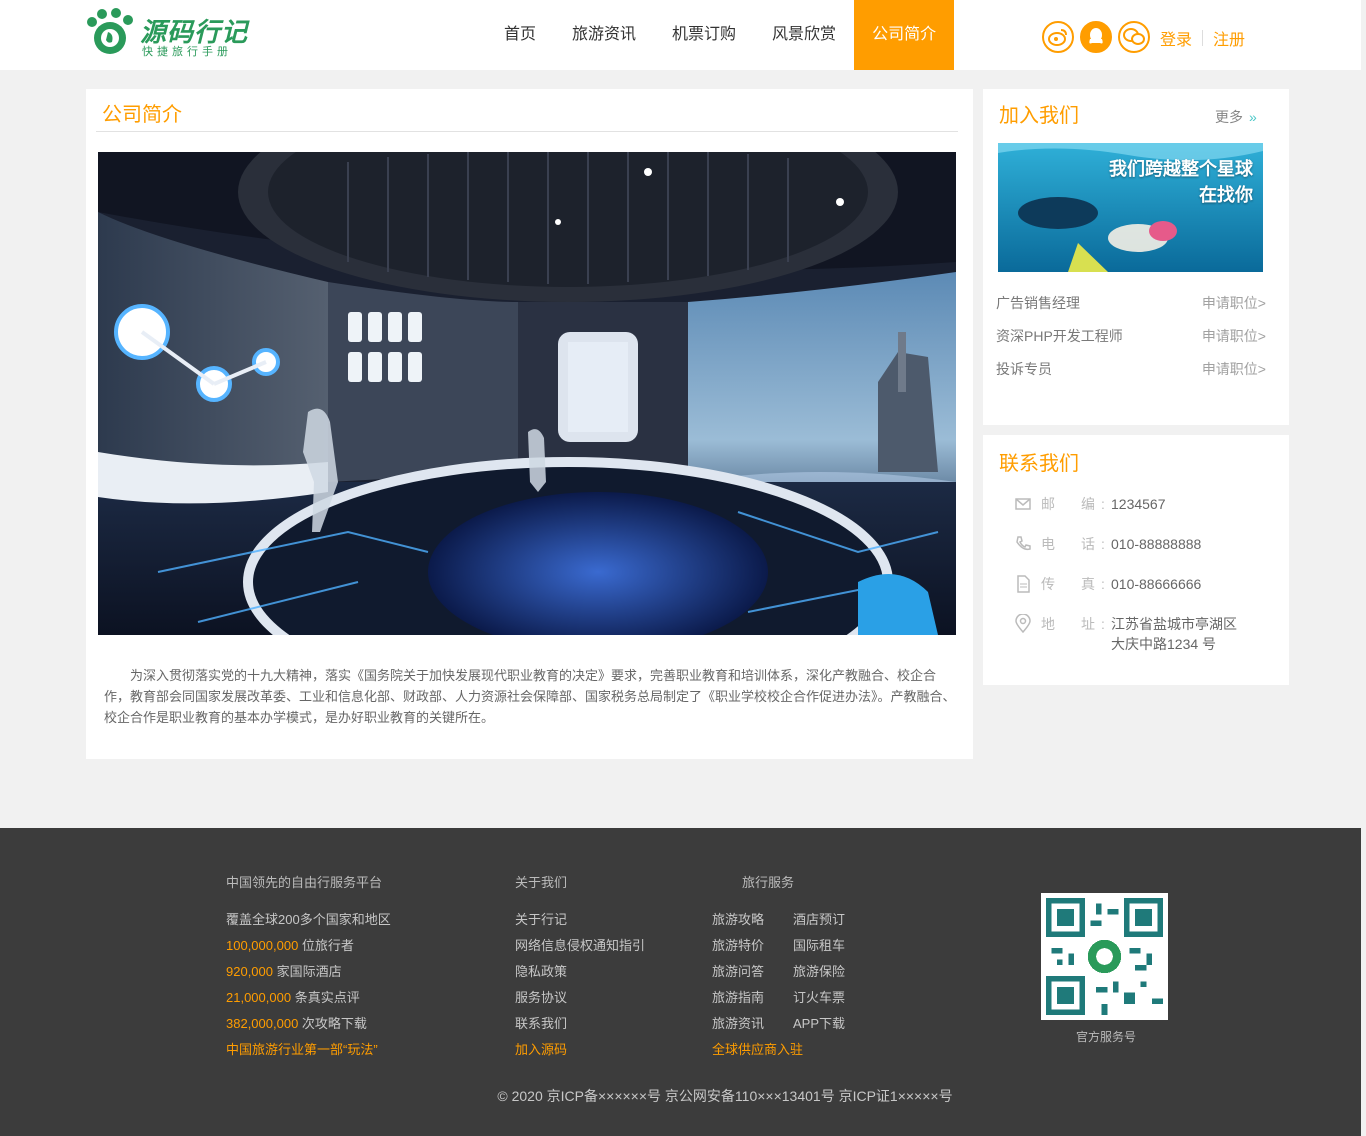 The height and width of the screenshot is (1136, 1366). What do you see at coordinates (1024, 373) in the screenshot?
I see `job-title: 投诉专员` at bounding box center [1024, 373].